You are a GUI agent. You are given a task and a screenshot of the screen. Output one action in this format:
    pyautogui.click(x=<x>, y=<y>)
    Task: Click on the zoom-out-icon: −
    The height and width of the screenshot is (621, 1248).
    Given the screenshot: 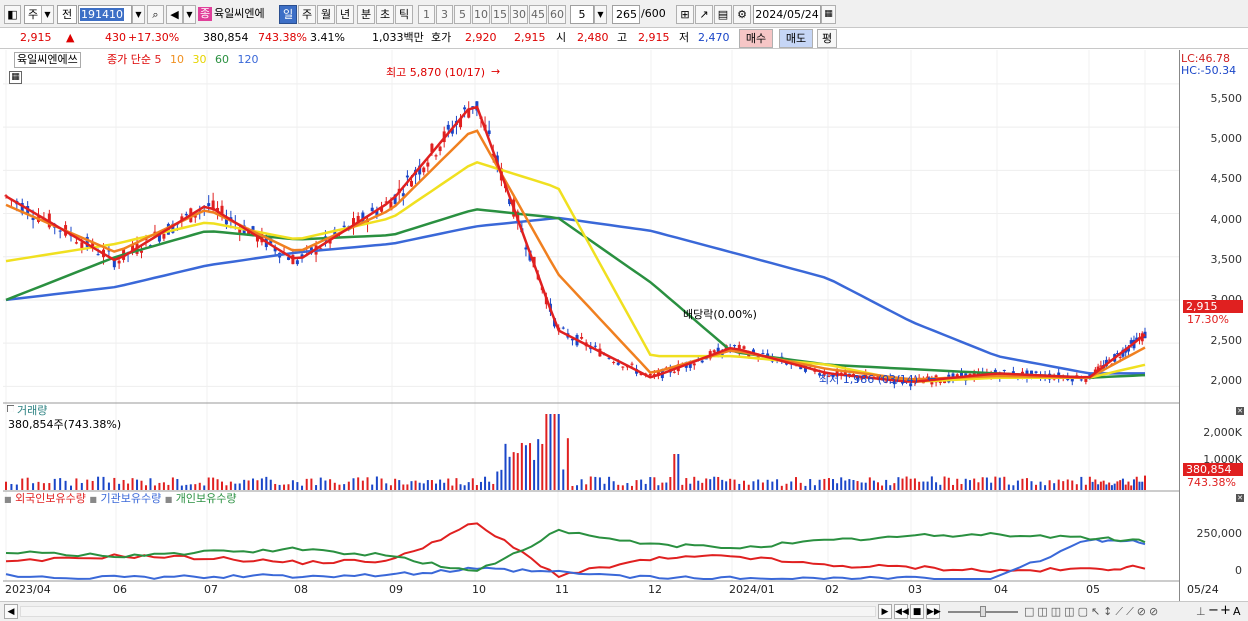 What is the action you would take?
    pyautogui.click(x=1213, y=611)
    